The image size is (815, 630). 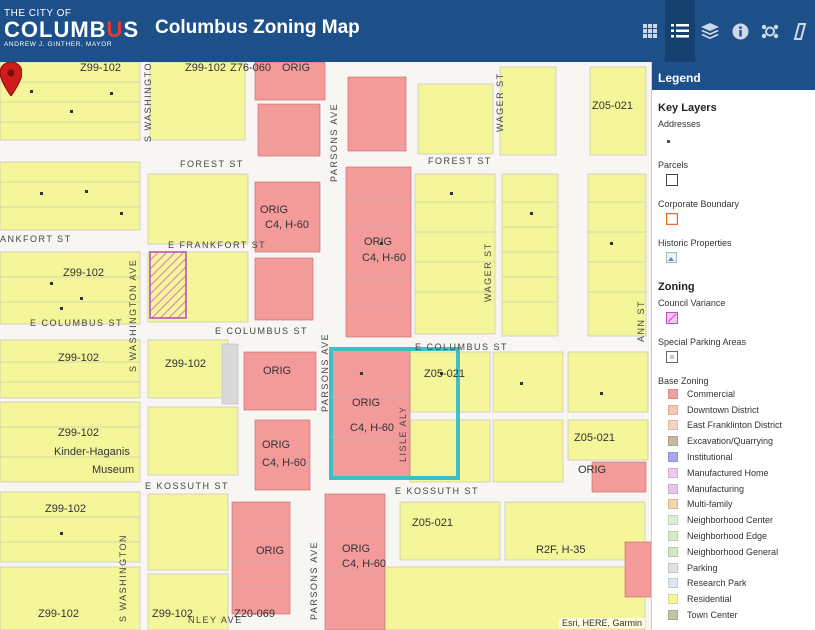 What do you see at coordinates (800, 31) in the screenshot?
I see `measure-icon` at bounding box center [800, 31].